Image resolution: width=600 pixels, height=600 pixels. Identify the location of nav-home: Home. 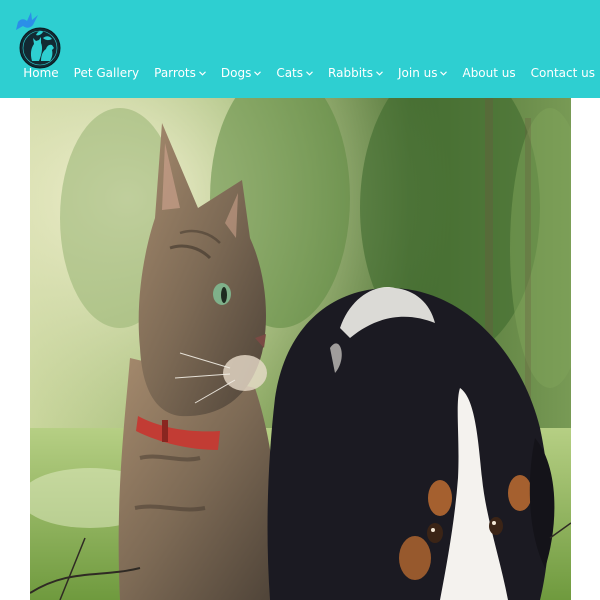
(40, 73).